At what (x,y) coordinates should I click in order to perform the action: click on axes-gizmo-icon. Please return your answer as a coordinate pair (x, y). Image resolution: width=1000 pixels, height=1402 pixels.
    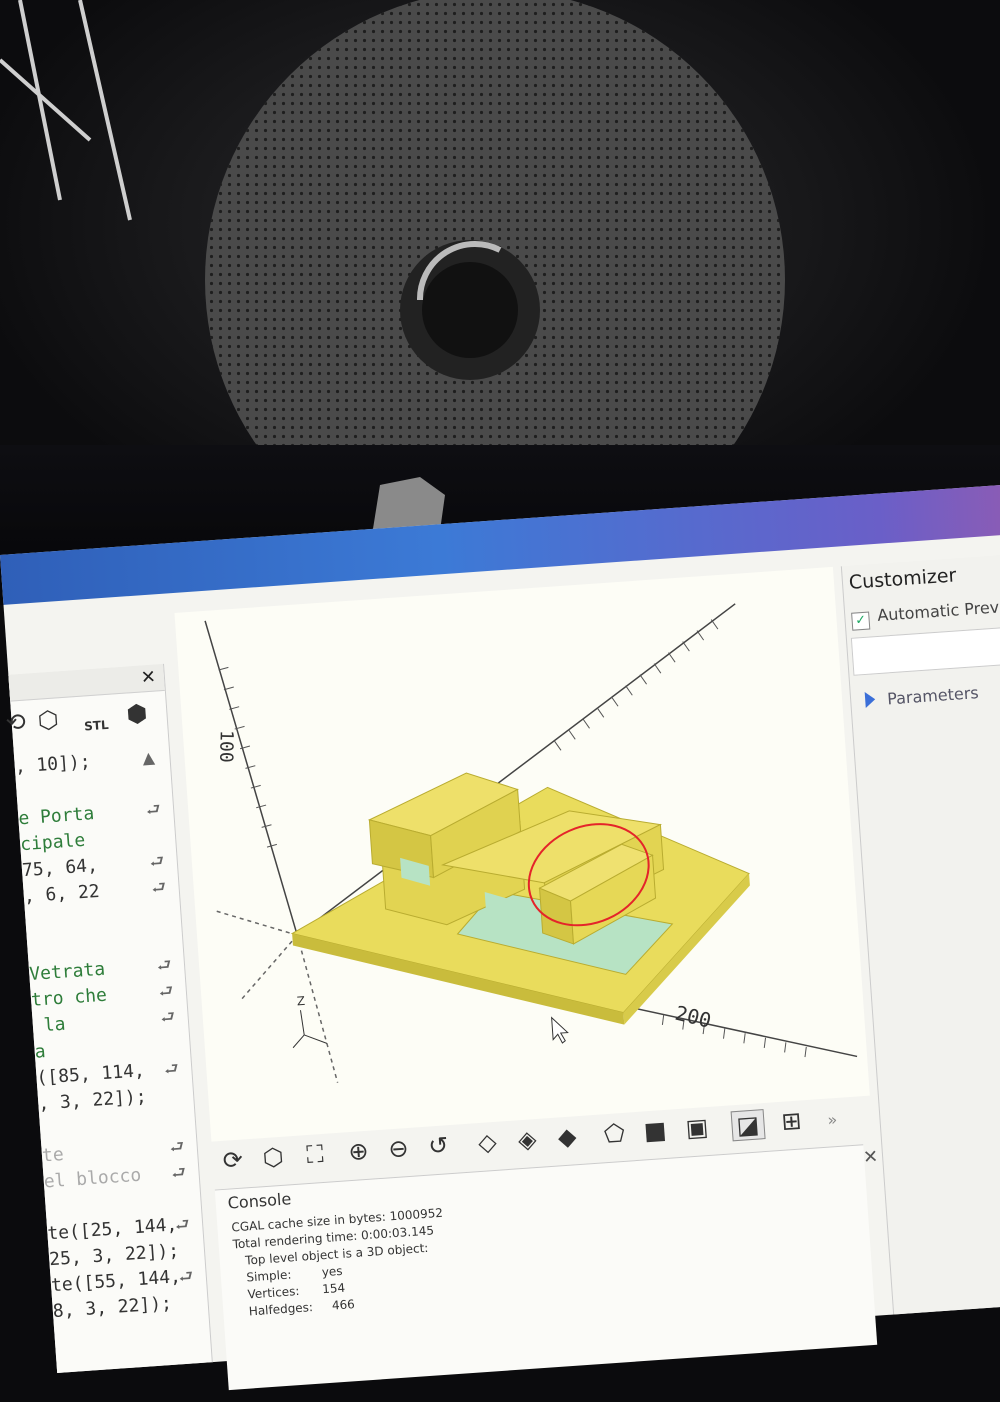
    Looking at the image, I should click on (310, 1029).